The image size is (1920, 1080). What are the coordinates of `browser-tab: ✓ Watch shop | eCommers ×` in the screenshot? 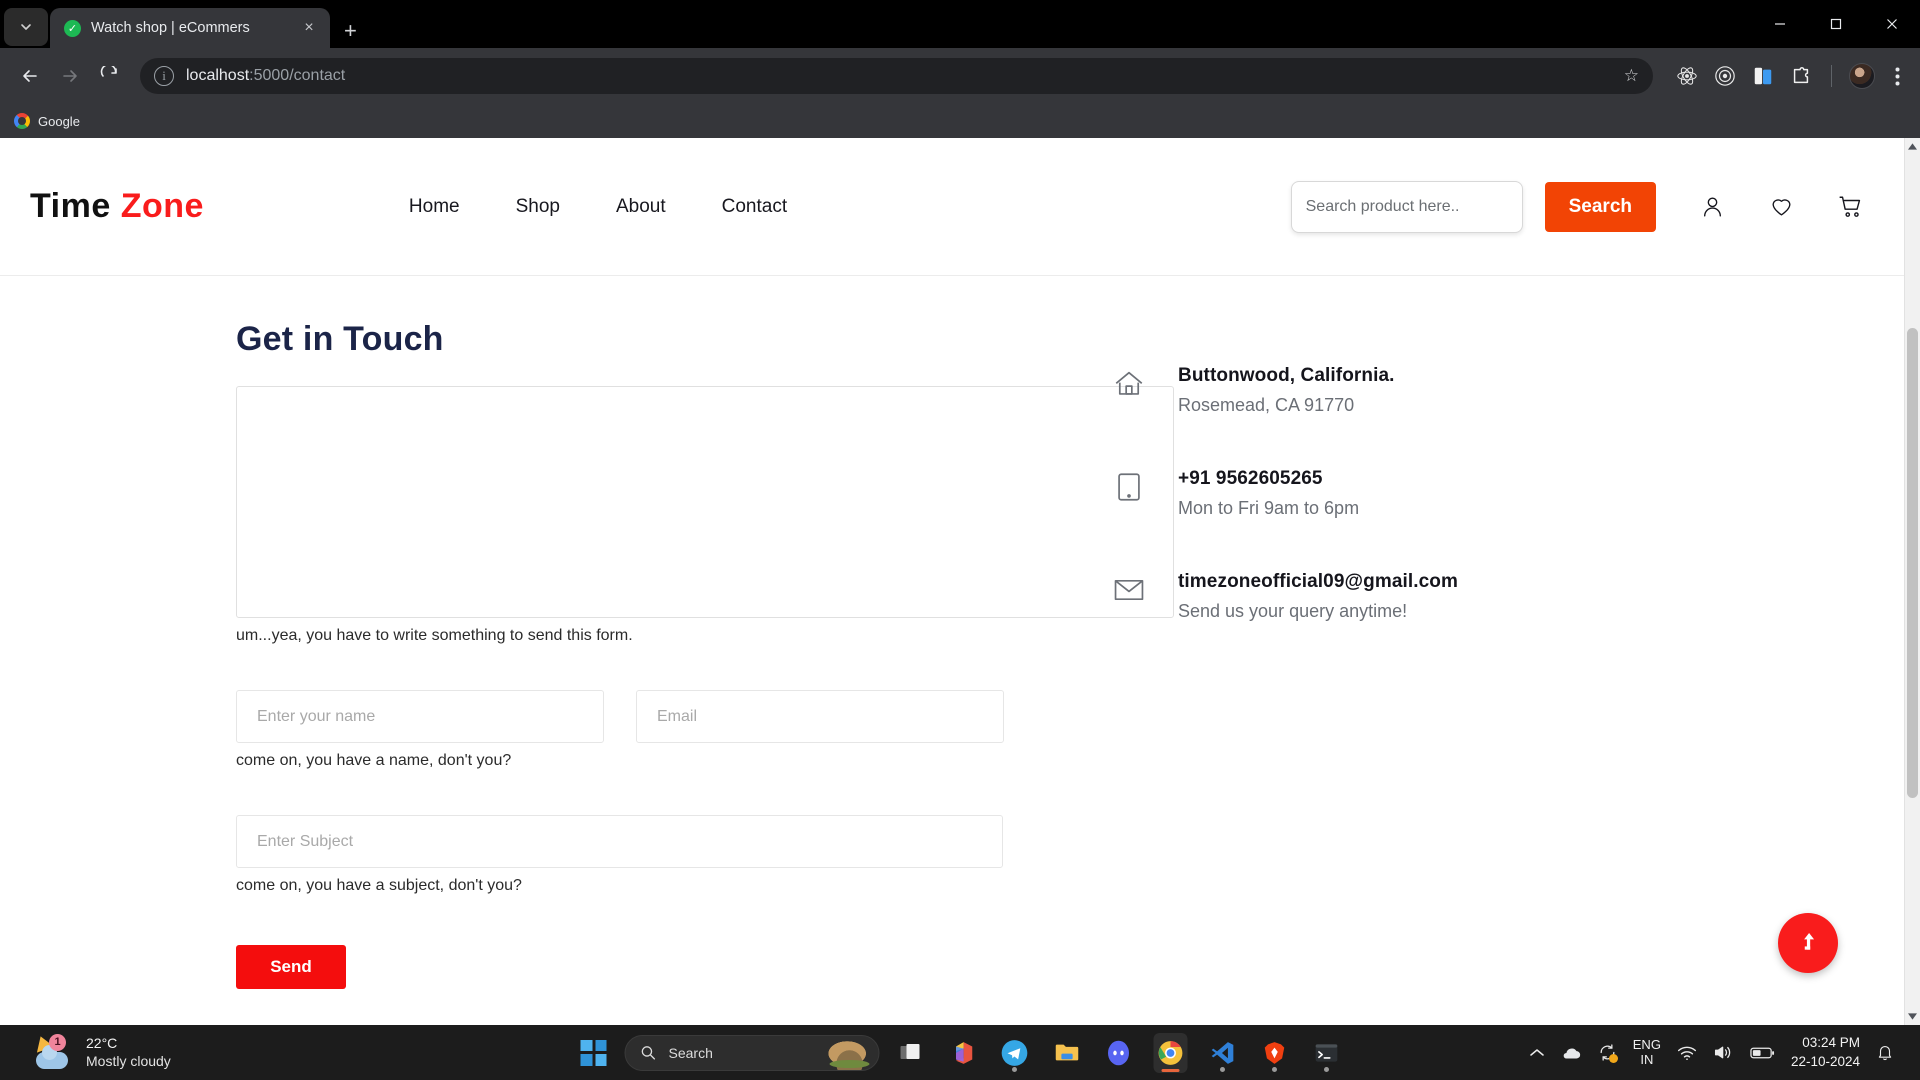 It's located at (190, 28).